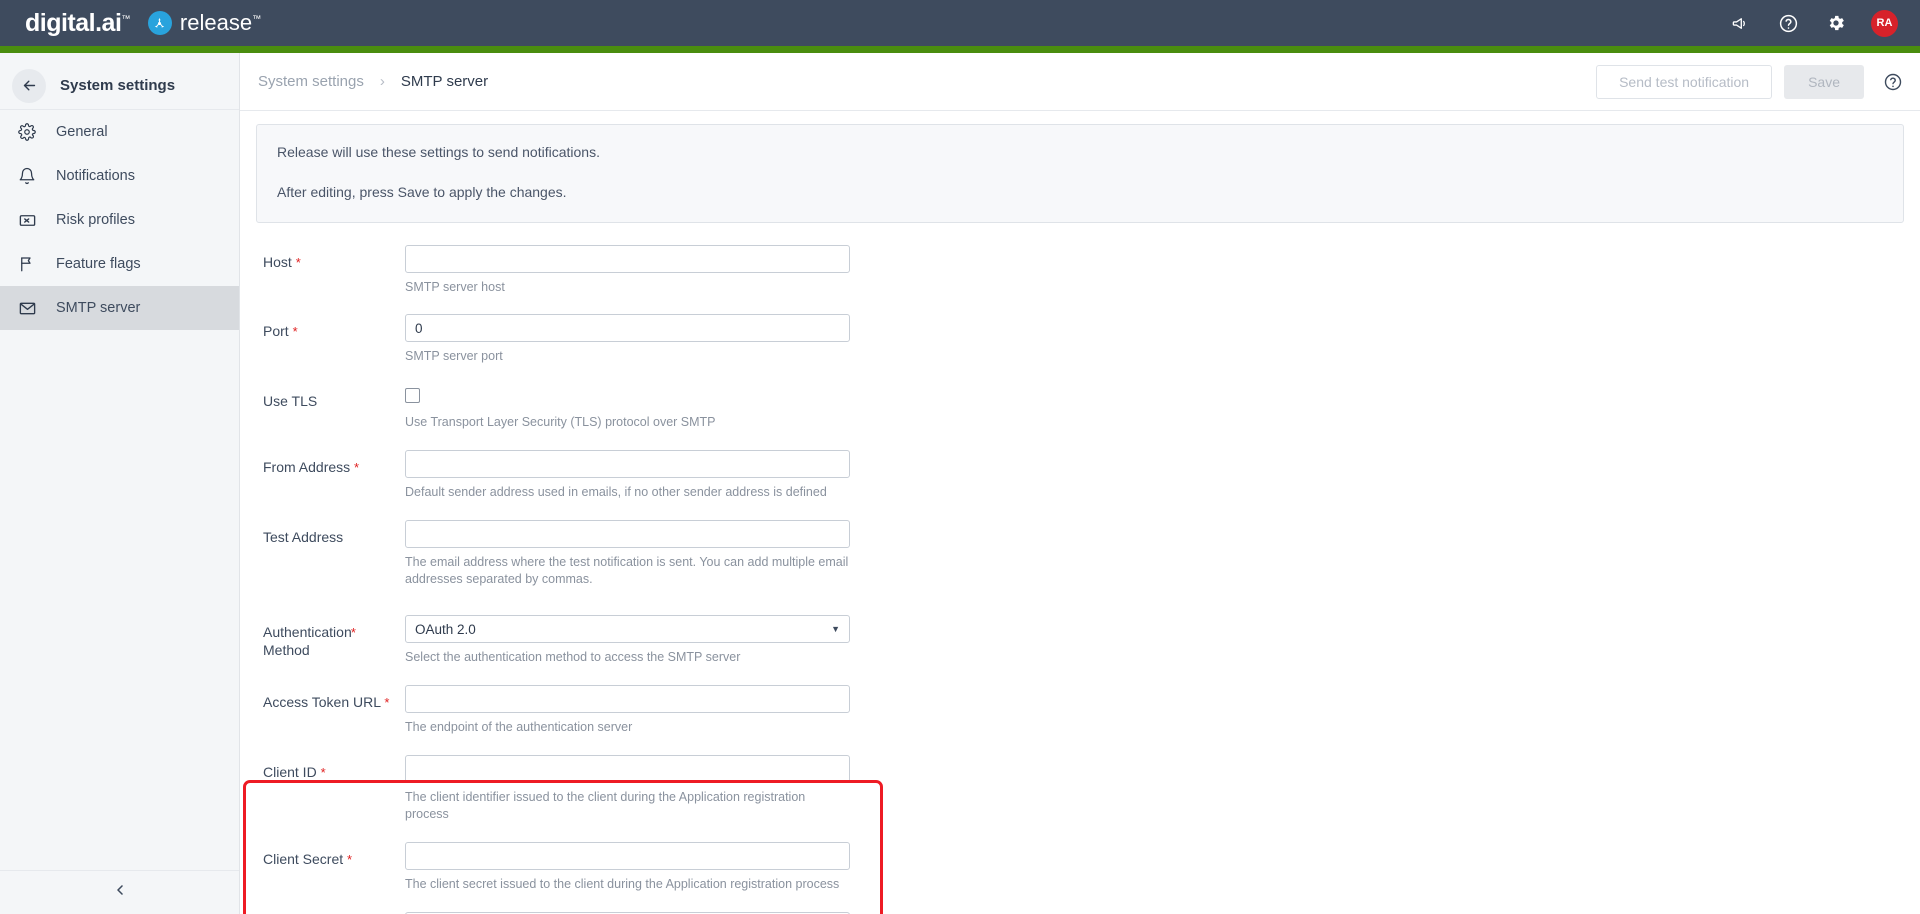  What do you see at coordinates (309, 641) in the screenshot?
I see `field-label-authentication-method: Authentication Method *` at bounding box center [309, 641].